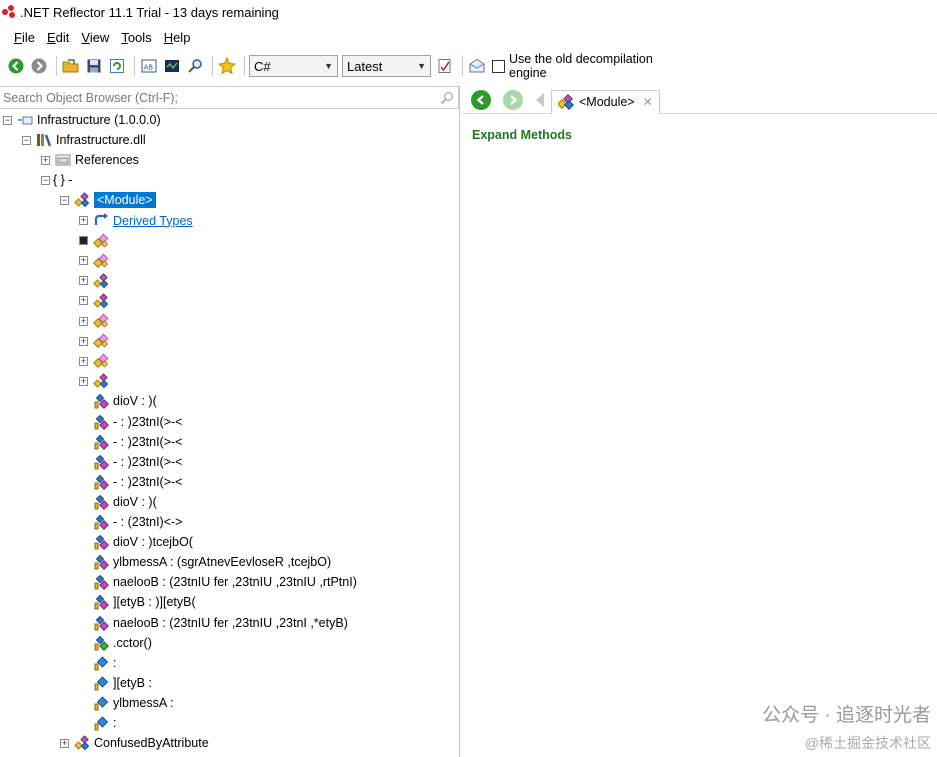  Describe the element at coordinates (445, 66) in the screenshot. I see `options-icon` at that location.